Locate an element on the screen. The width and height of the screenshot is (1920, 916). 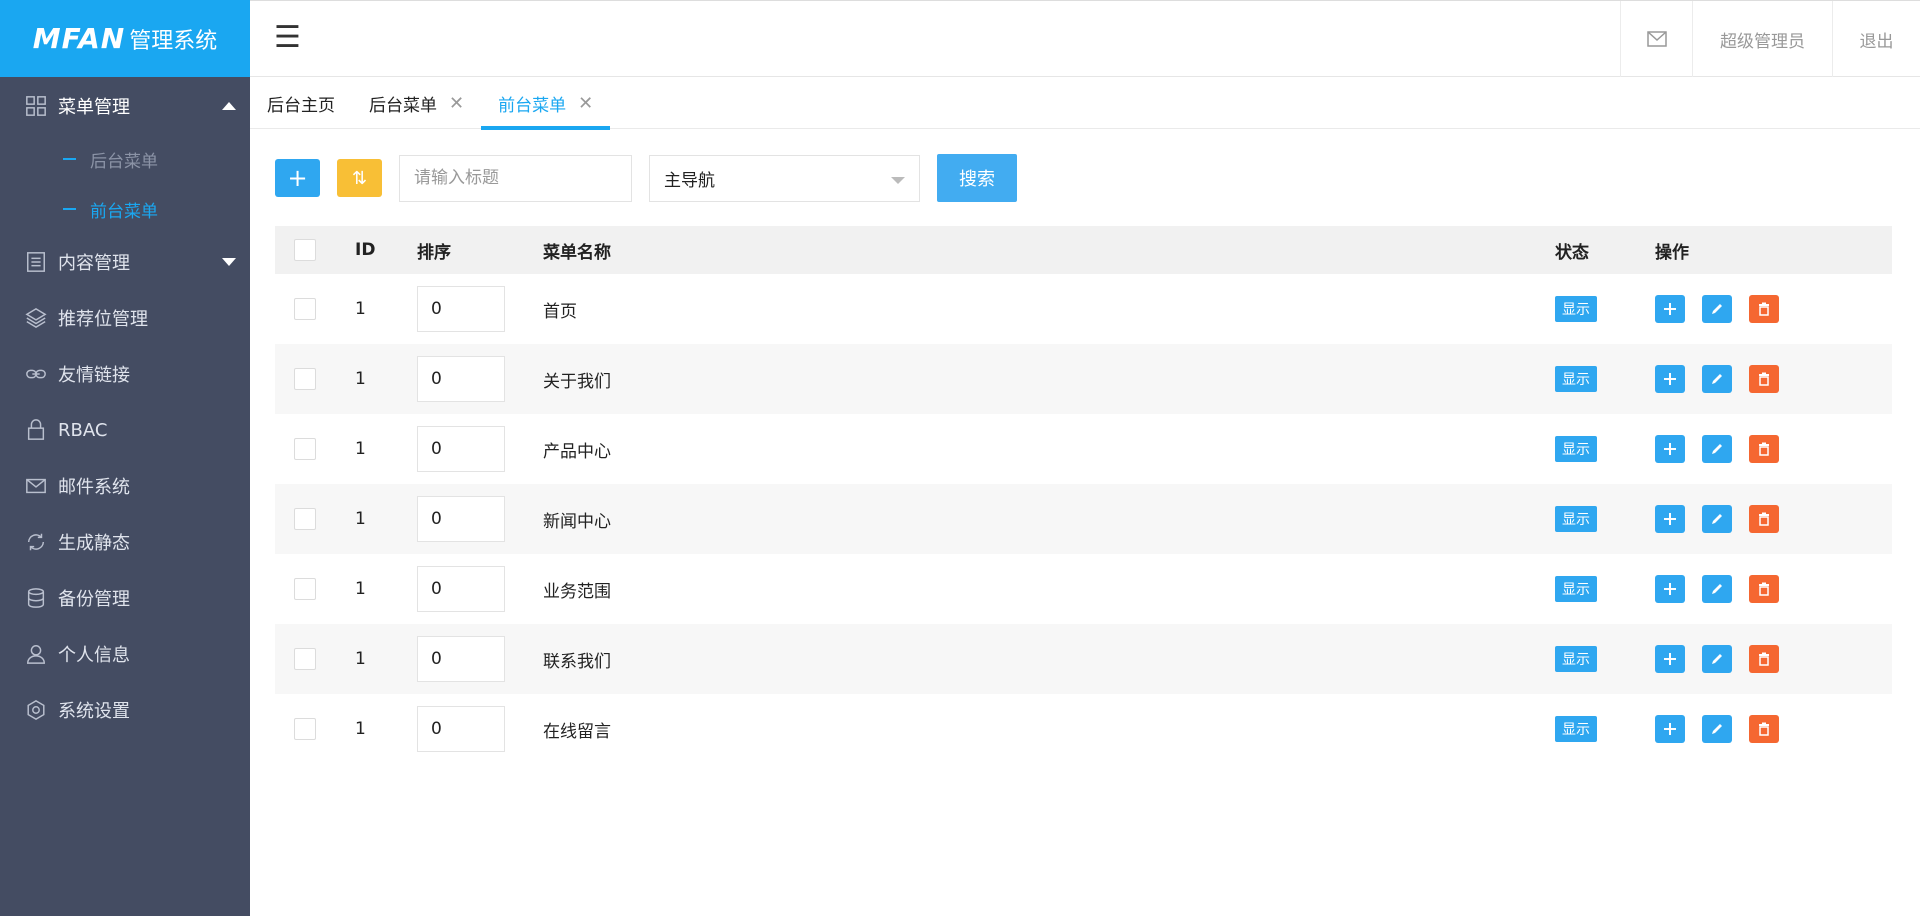
trash-icon is located at coordinates (1764, 729).